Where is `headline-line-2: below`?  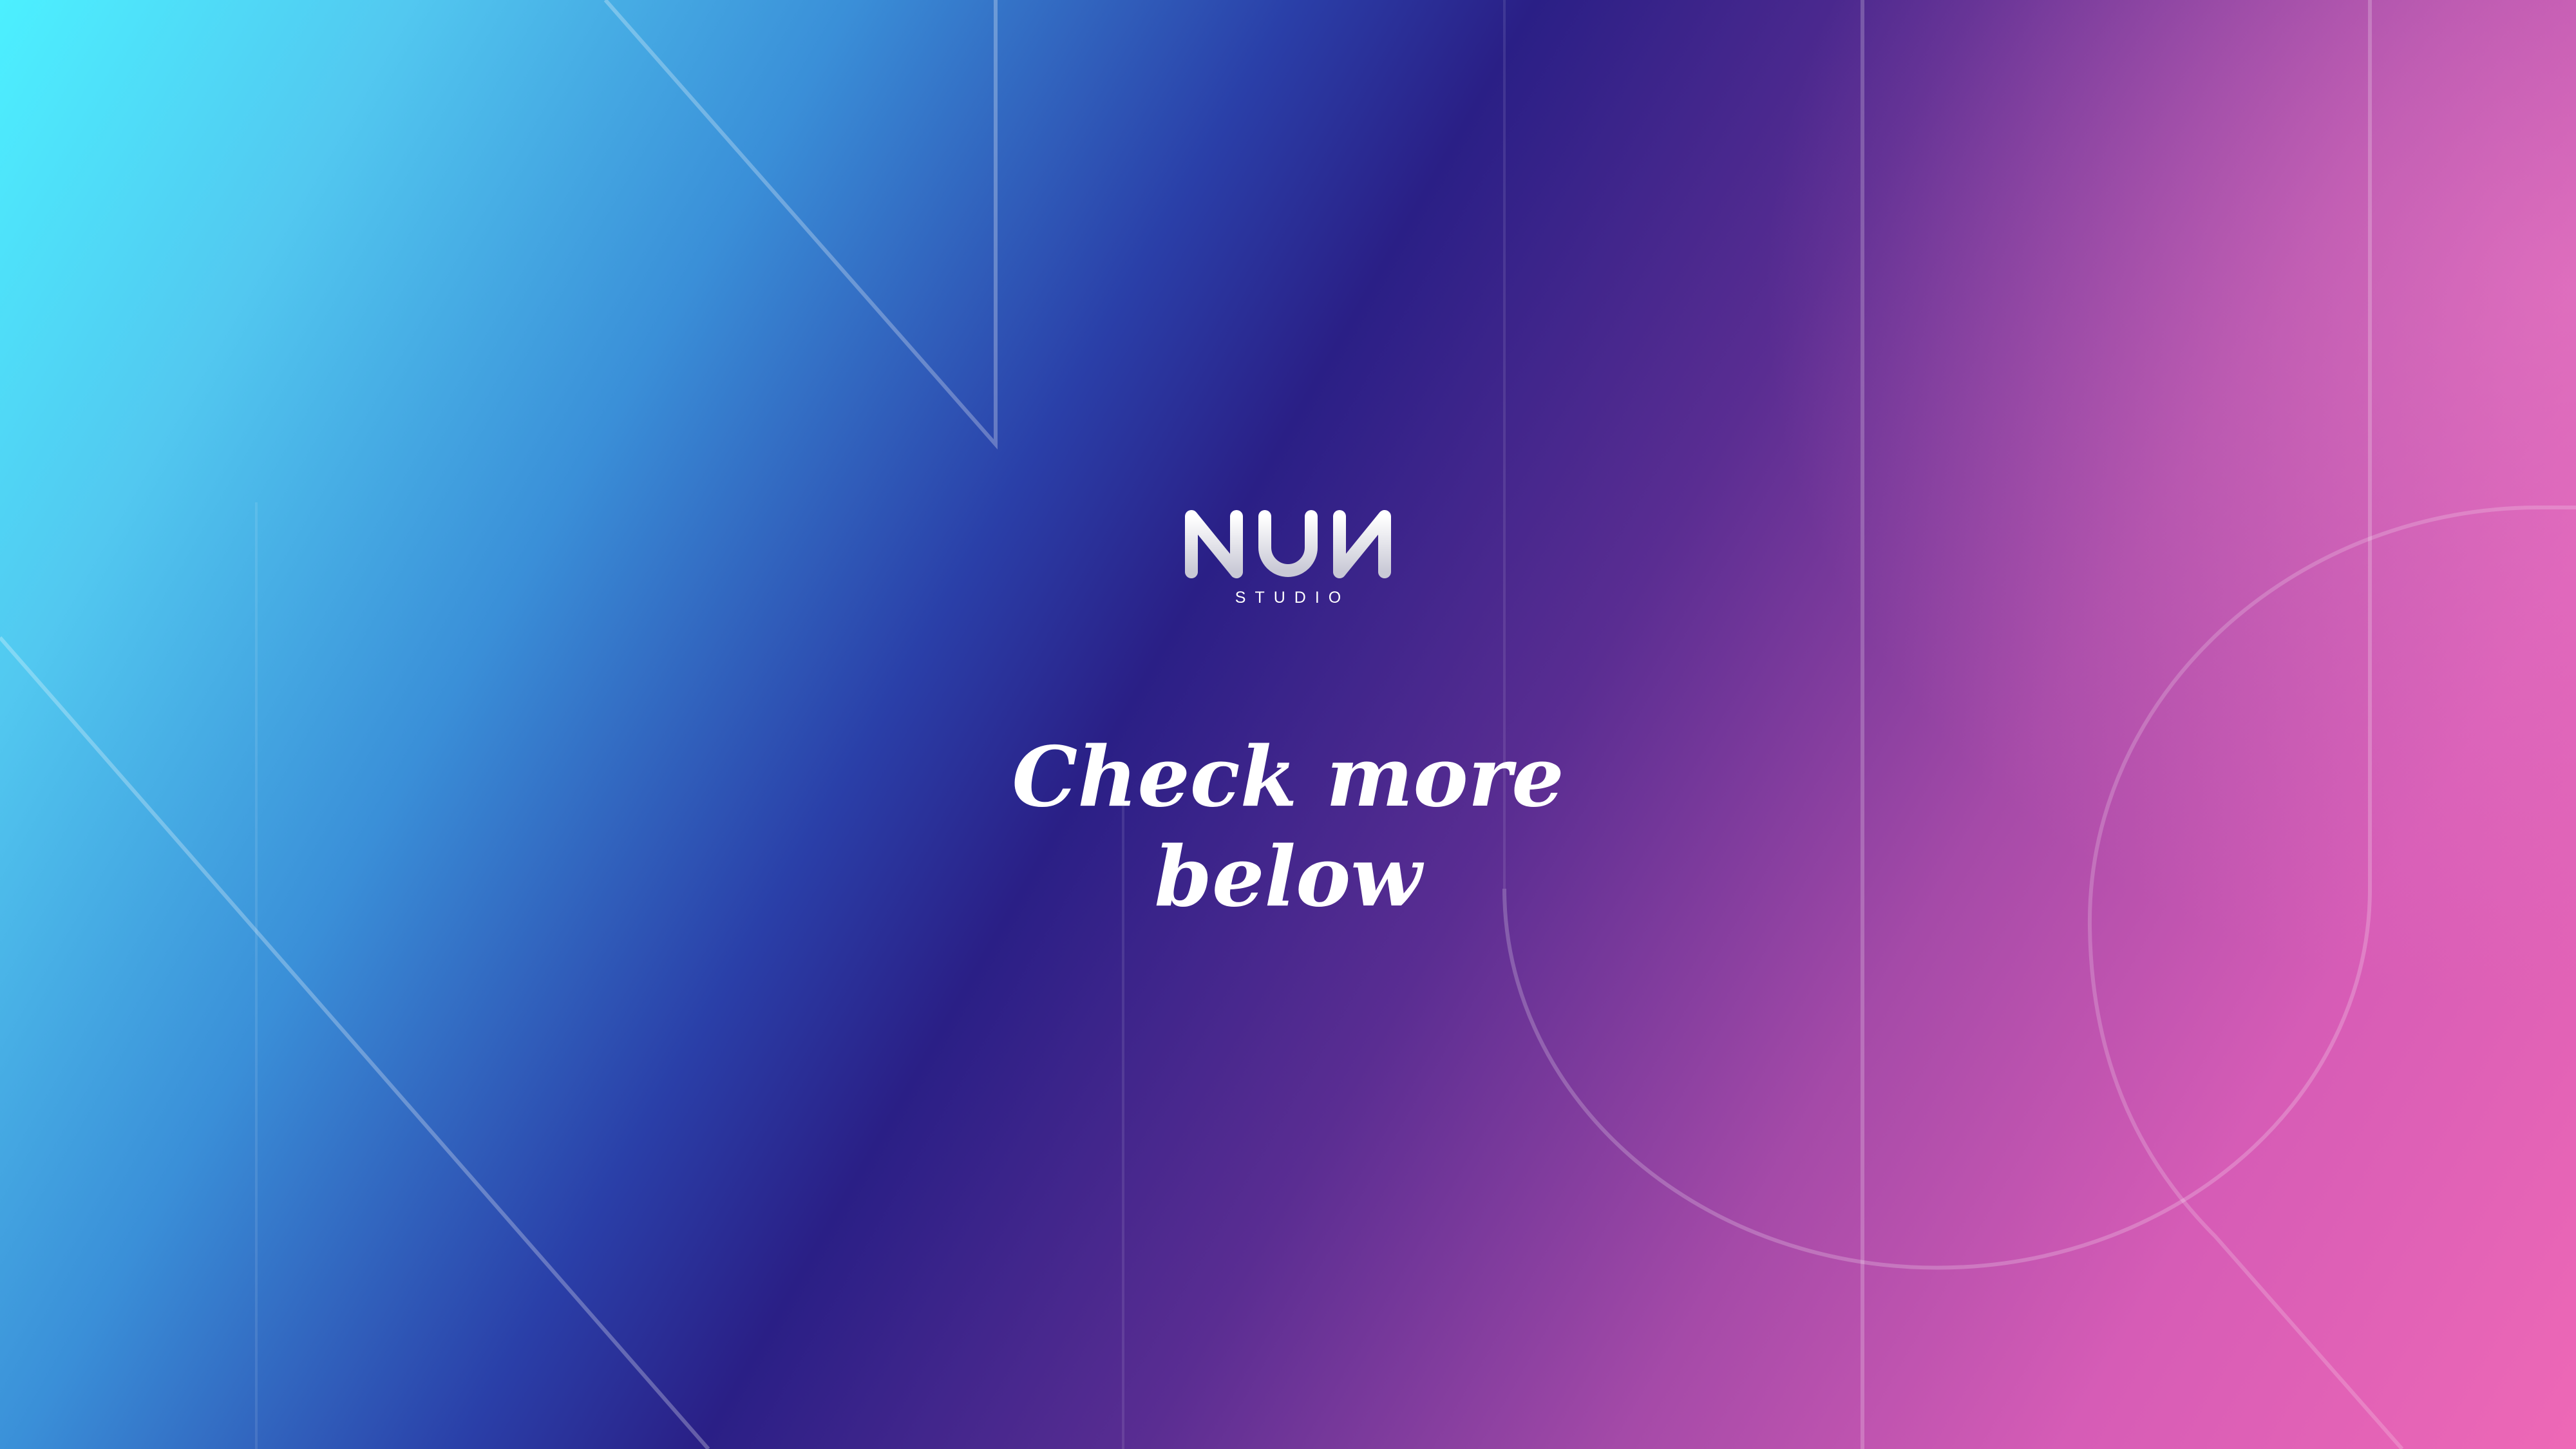 headline-line-2: below is located at coordinates (1288, 877).